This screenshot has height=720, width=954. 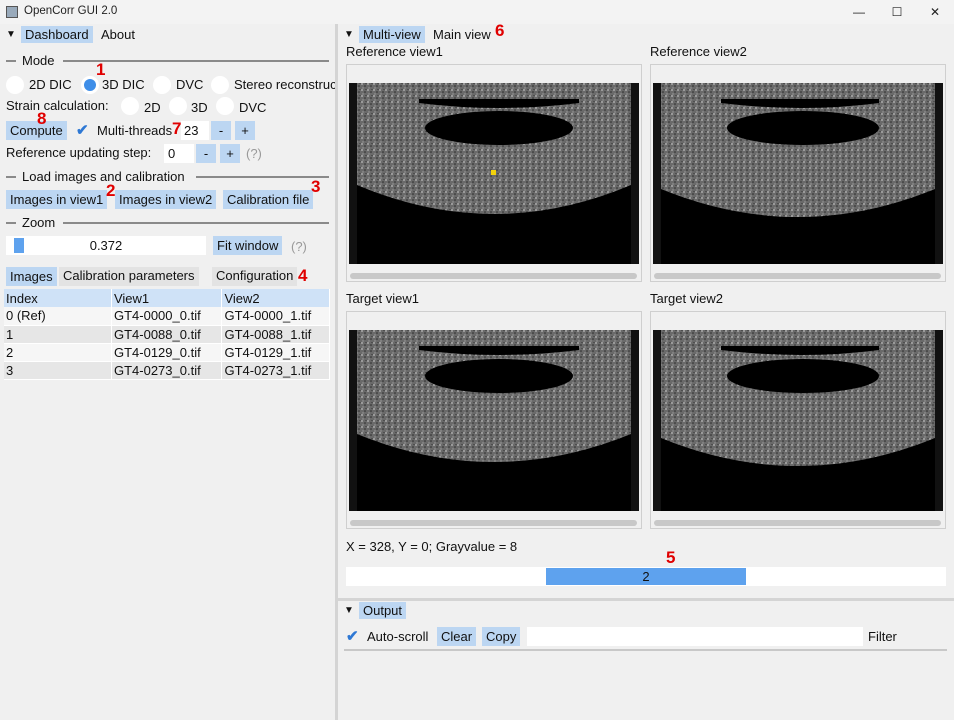 What do you see at coordinates (162, 85) in the screenshot?
I see `radio-dvc` at bounding box center [162, 85].